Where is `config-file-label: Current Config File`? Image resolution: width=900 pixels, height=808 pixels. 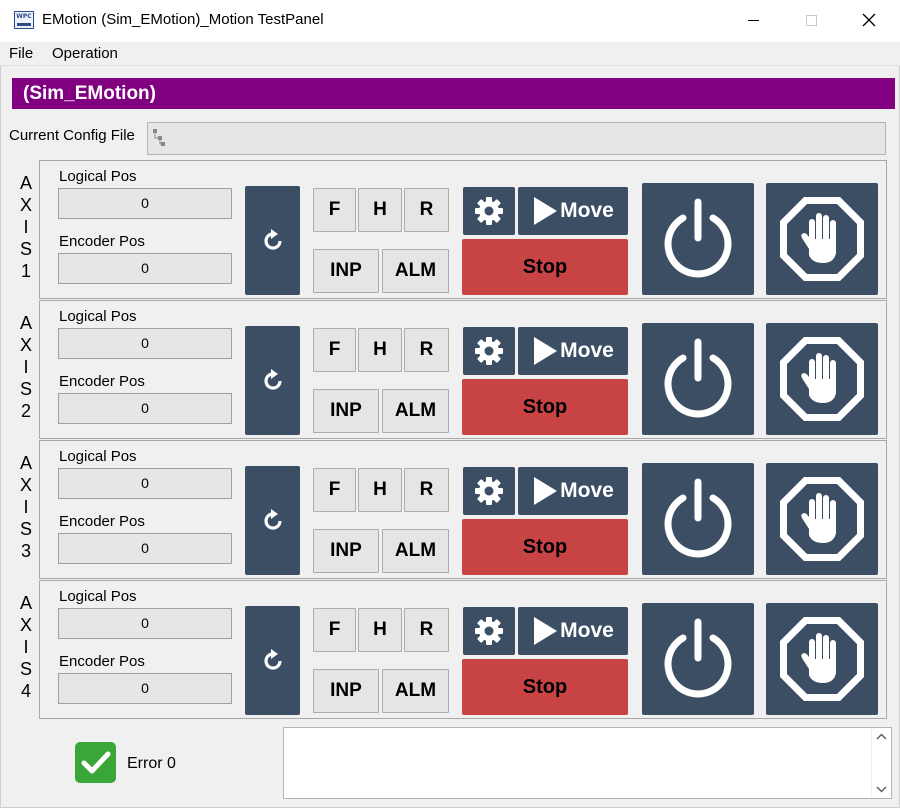
config-file-label: Current Config File is located at coordinates (72, 135).